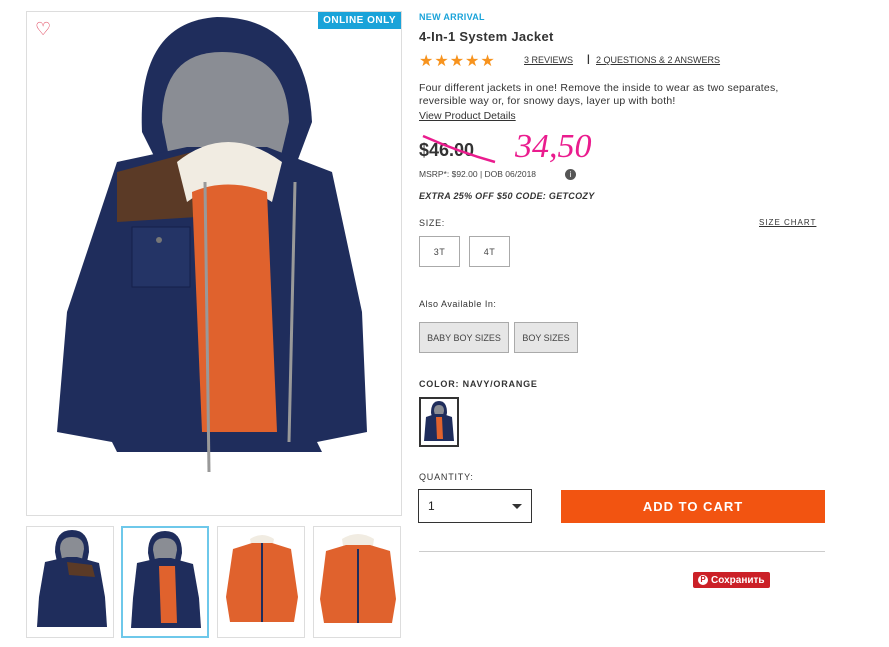 This screenshot has height=647, width=889. What do you see at coordinates (72, 578) in the screenshot?
I see `thumbnail-jacket-navy` at bounding box center [72, 578].